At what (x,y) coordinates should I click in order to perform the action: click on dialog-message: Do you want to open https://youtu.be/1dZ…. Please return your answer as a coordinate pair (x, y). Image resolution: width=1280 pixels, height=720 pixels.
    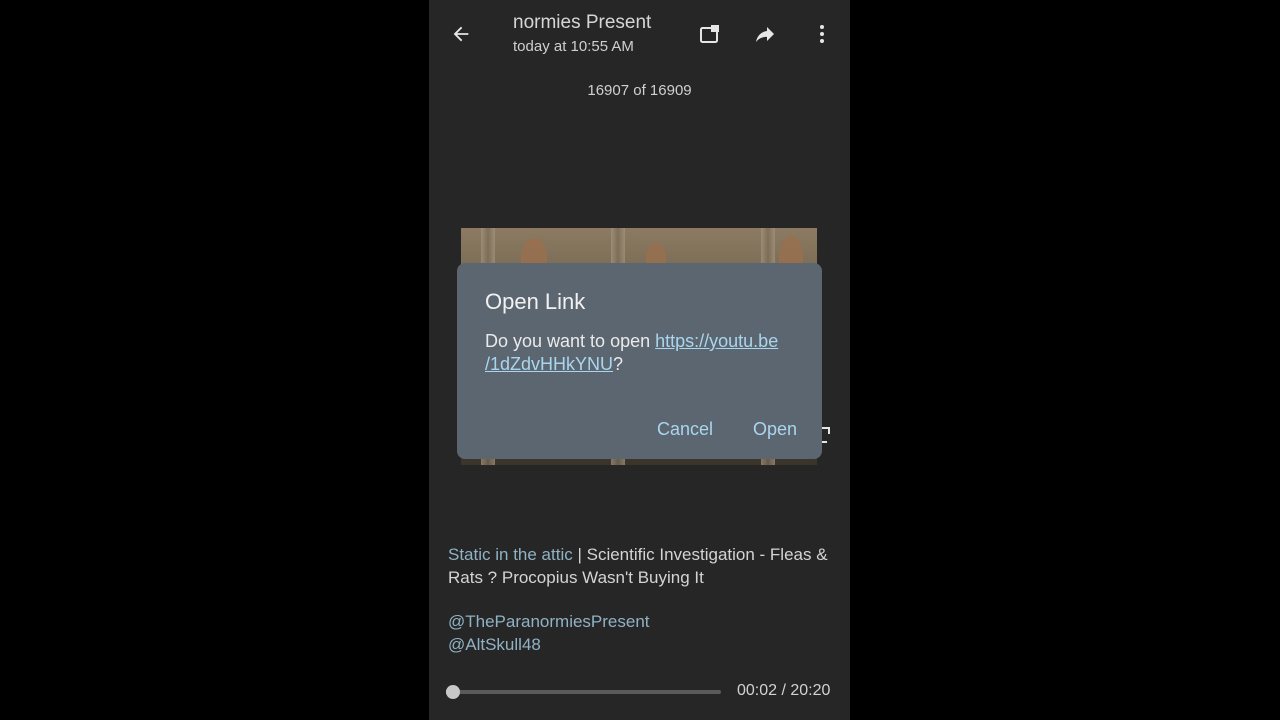
    Looking at the image, I should click on (645, 352).